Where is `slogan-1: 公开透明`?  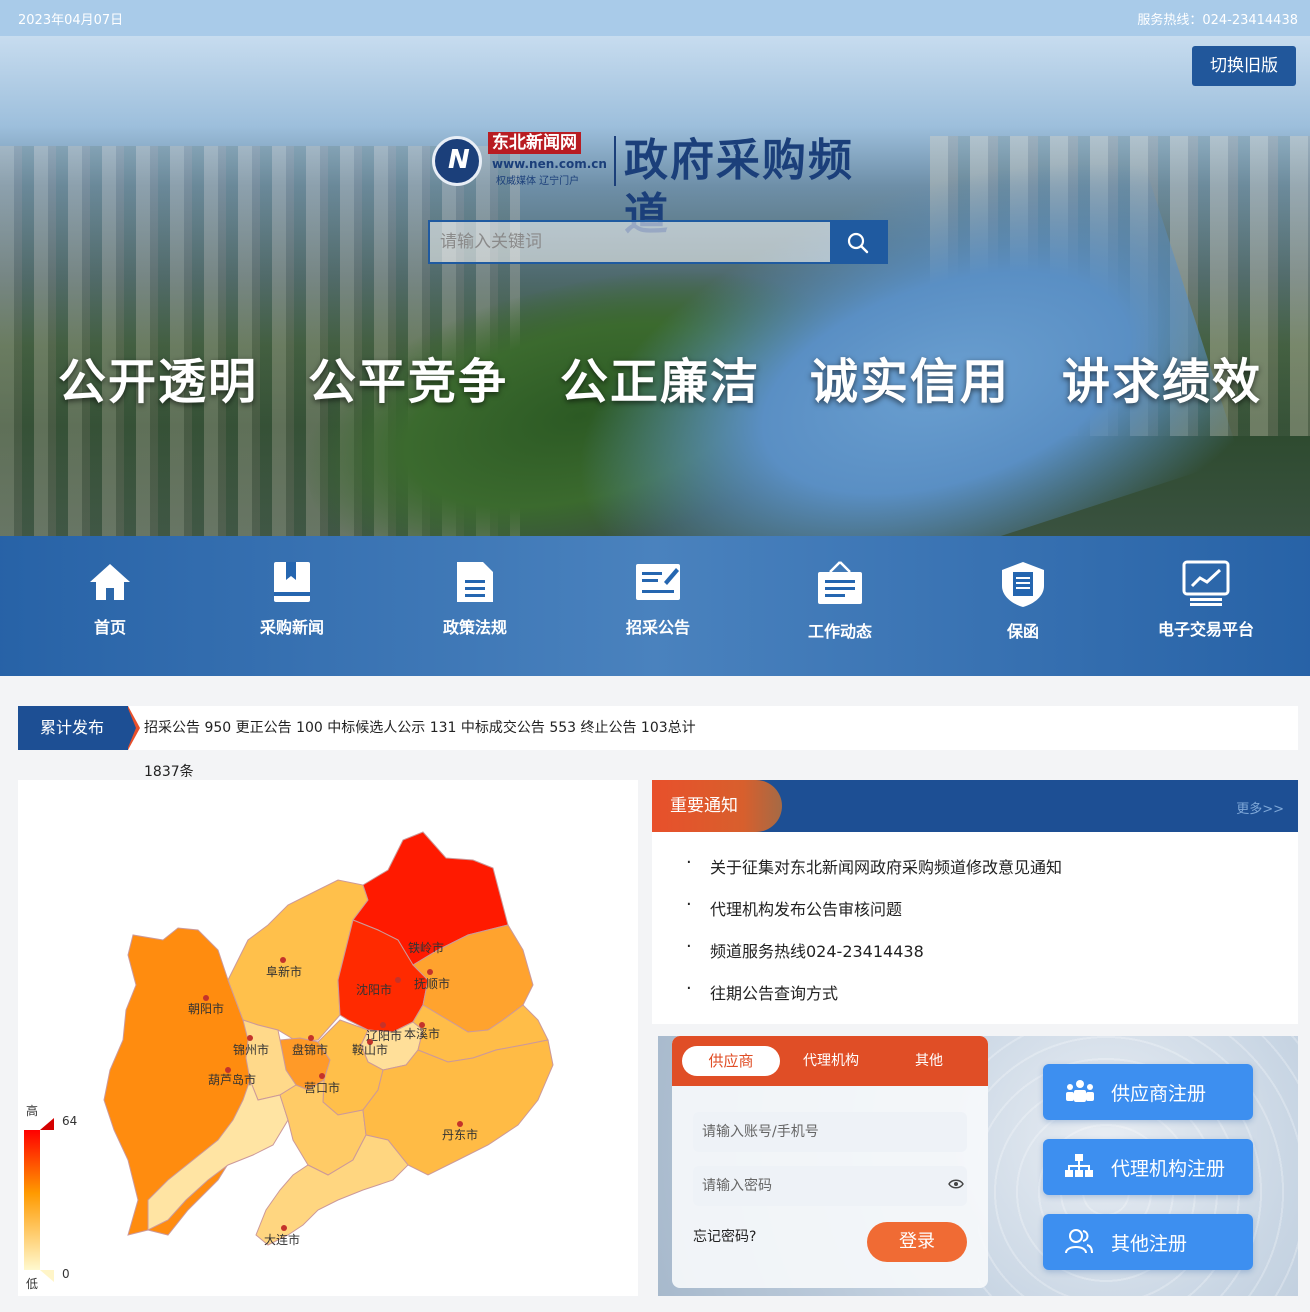 slogan-1: 公开透明 is located at coordinates (158, 382).